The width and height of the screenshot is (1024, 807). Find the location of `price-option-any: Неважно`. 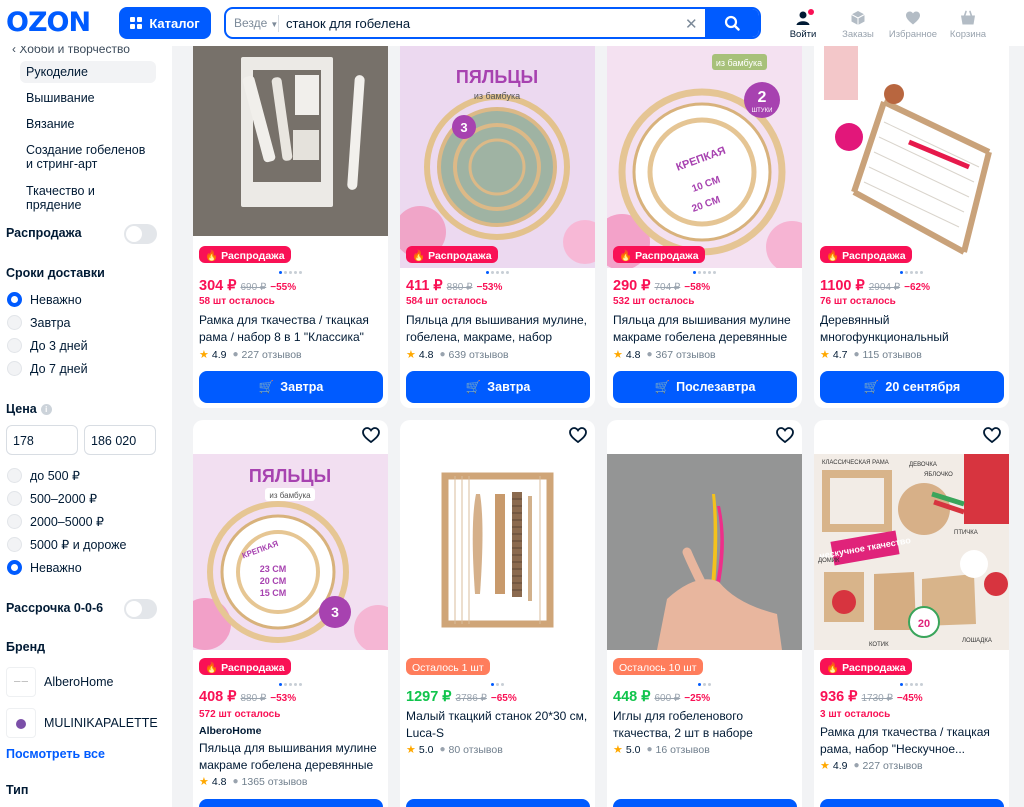

price-option-any: Неважно is located at coordinates (44, 567).